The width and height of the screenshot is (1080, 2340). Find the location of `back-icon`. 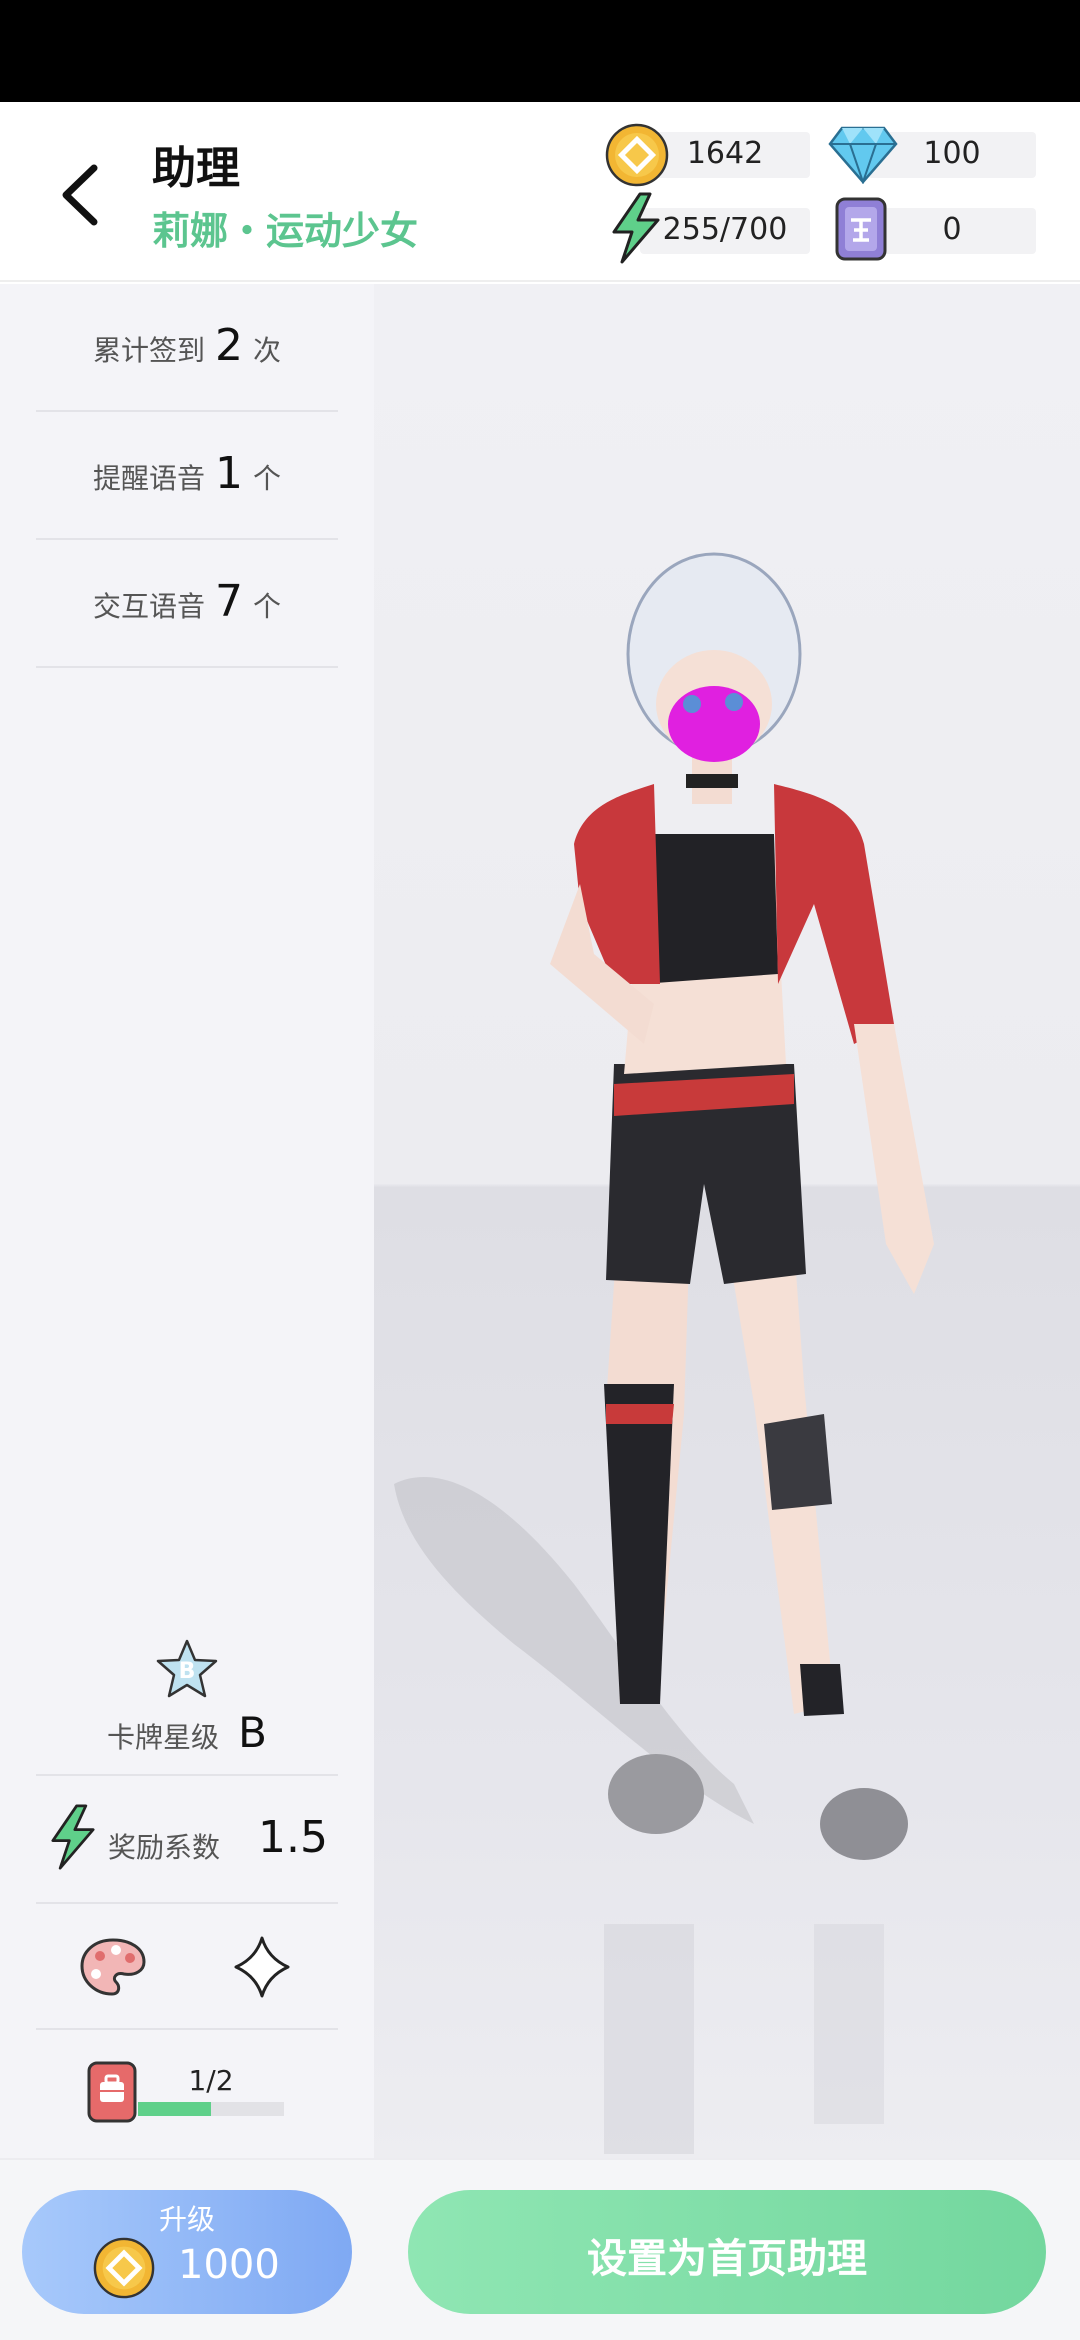

back-icon is located at coordinates (82, 195).